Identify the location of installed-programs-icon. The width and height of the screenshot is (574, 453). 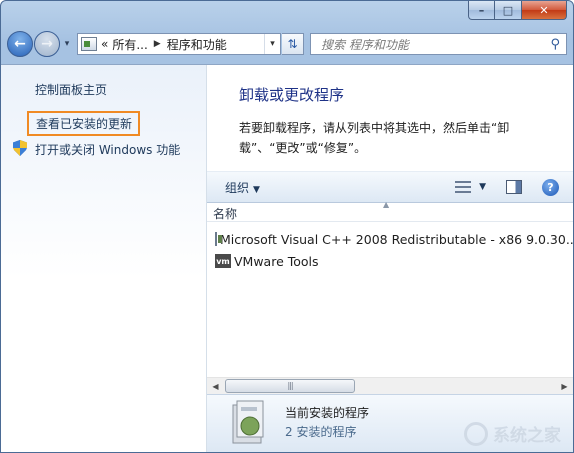
(248, 422).